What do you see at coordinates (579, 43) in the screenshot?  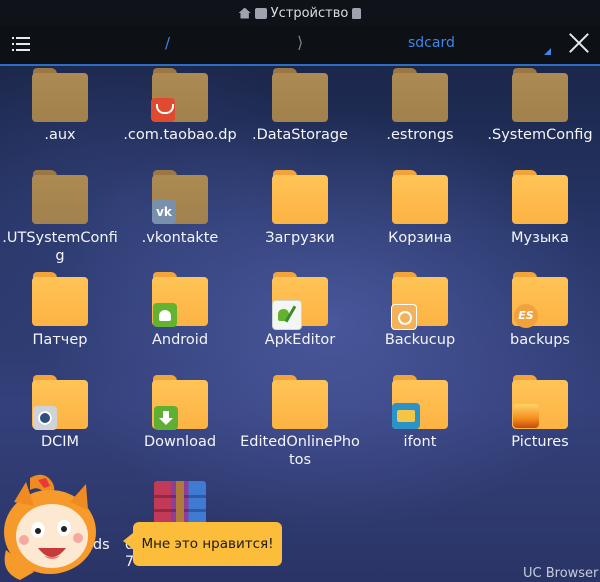 I see `close-icon` at bounding box center [579, 43].